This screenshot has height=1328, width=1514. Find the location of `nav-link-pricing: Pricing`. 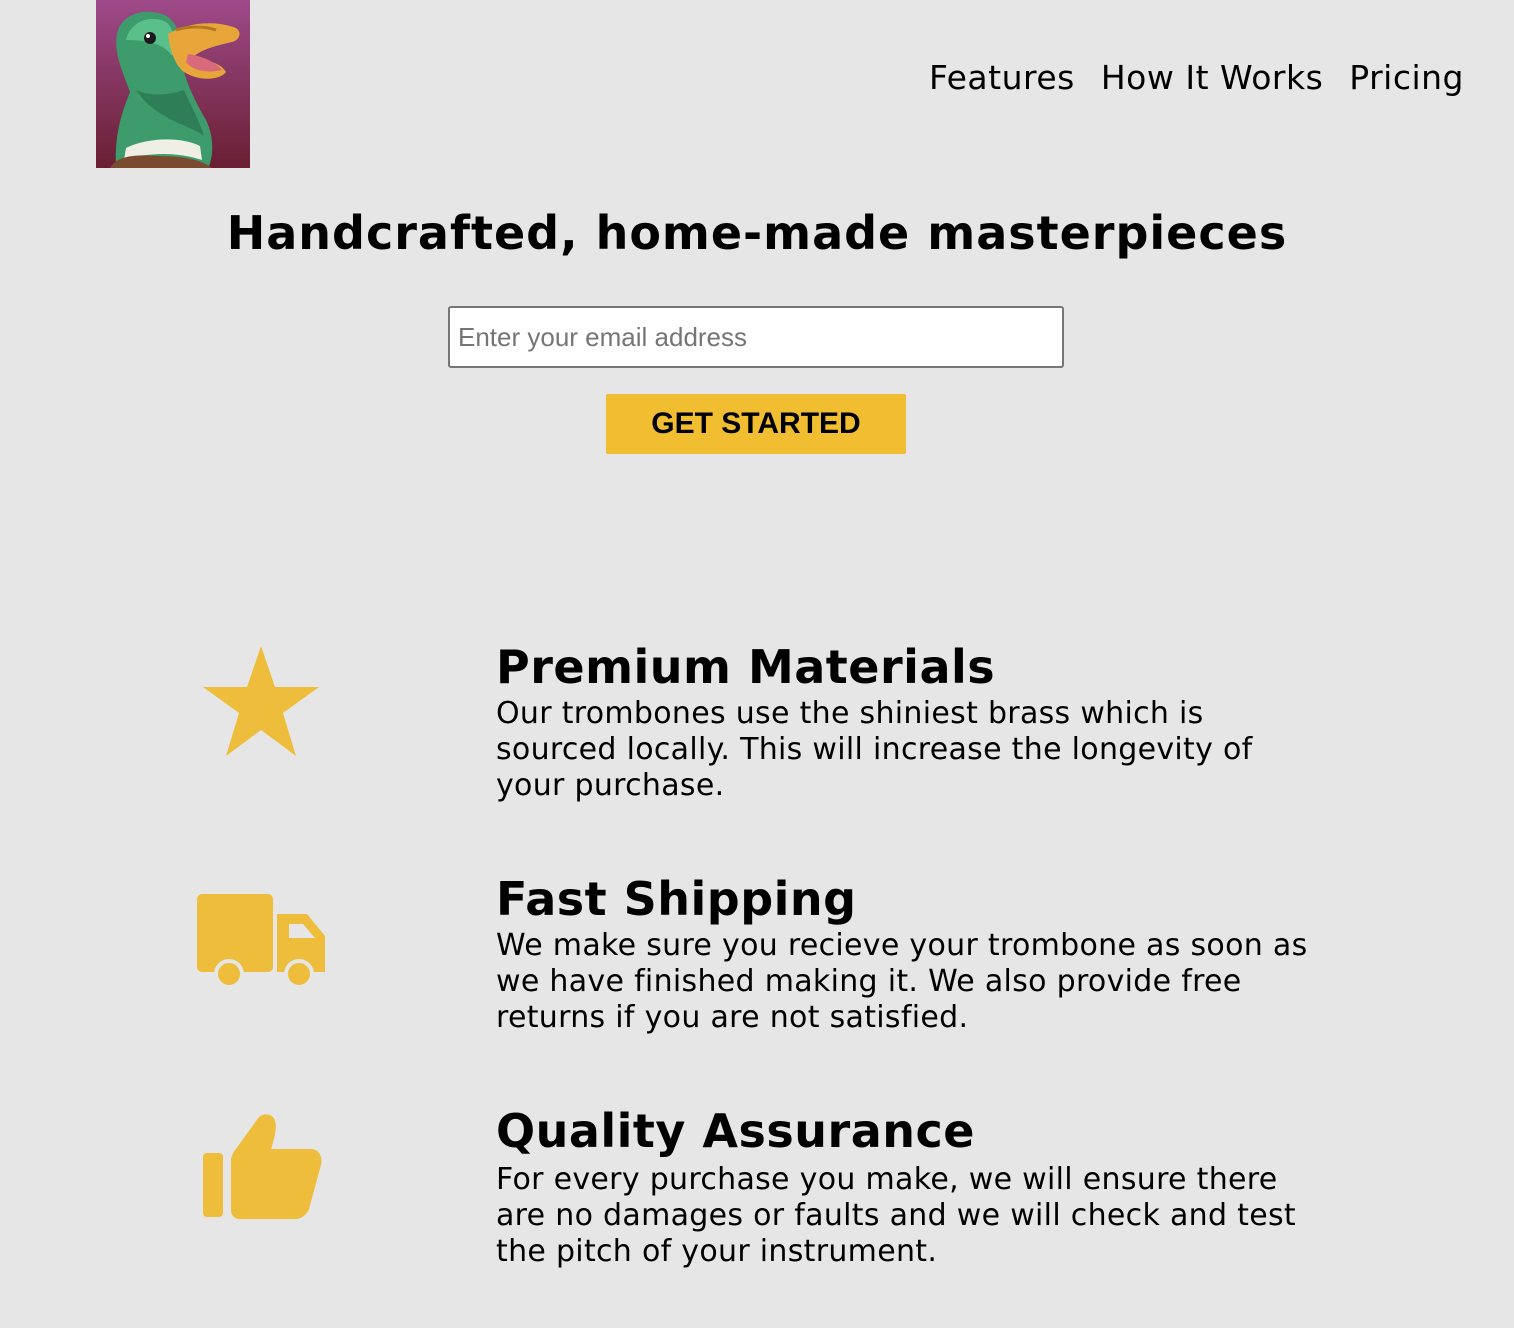

nav-link-pricing: Pricing is located at coordinates (1406, 77).